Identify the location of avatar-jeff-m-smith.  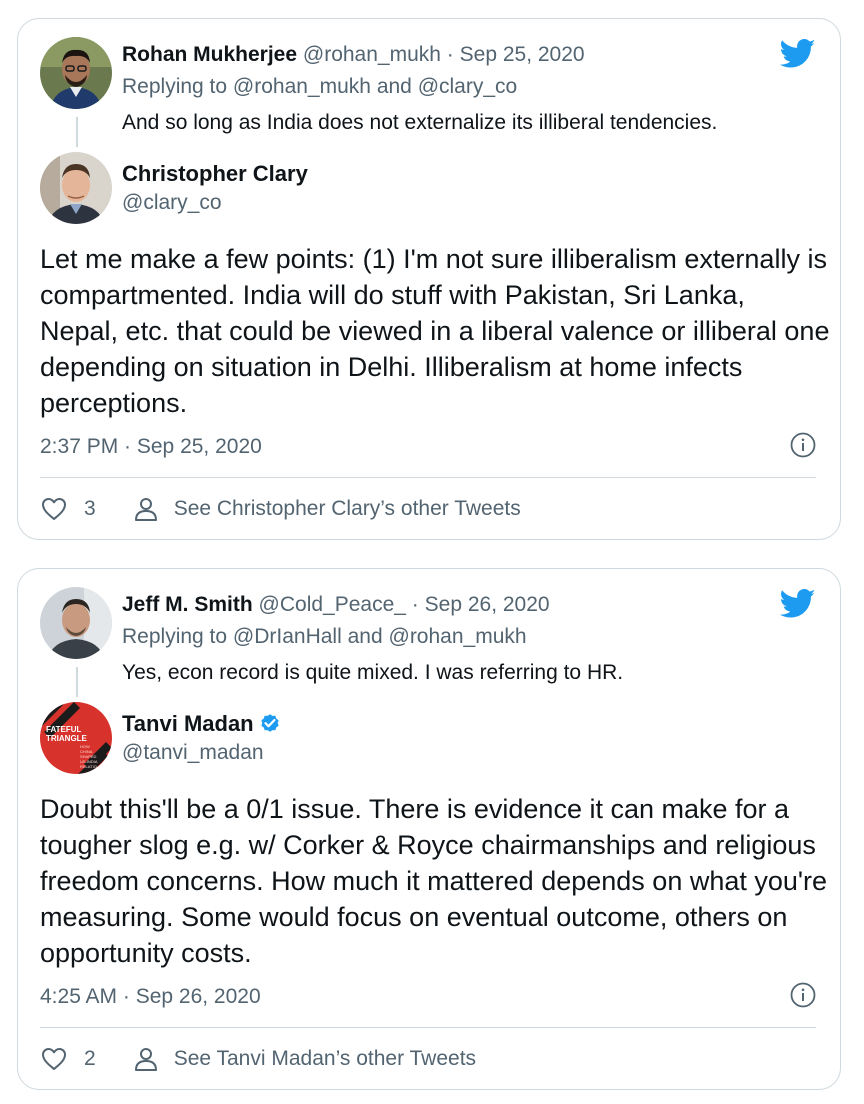
(76, 623).